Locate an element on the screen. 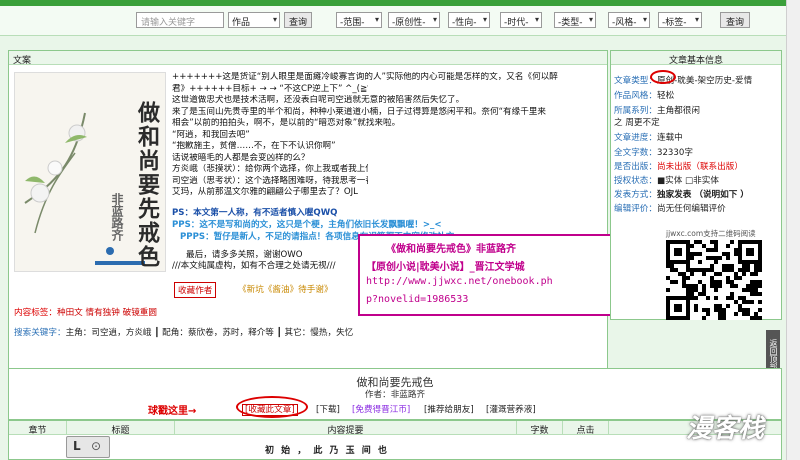 This screenshot has width=800, height=460. info-editor: 编辑评价：尚无任何编辑评价 is located at coordinates (670, 208).